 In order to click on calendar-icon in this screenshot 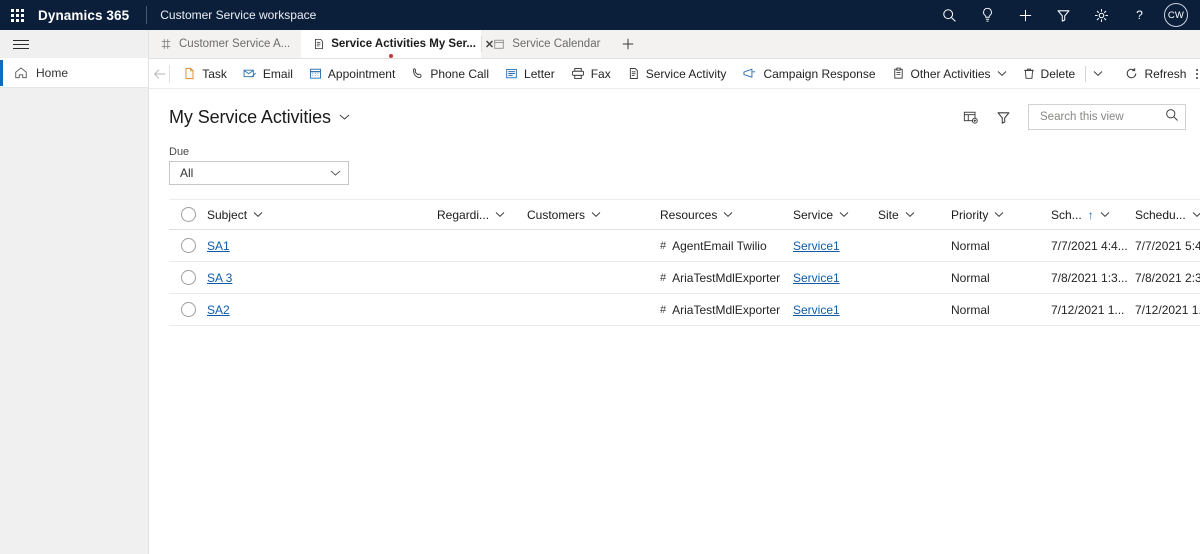, I will do `click(499, 44)`.